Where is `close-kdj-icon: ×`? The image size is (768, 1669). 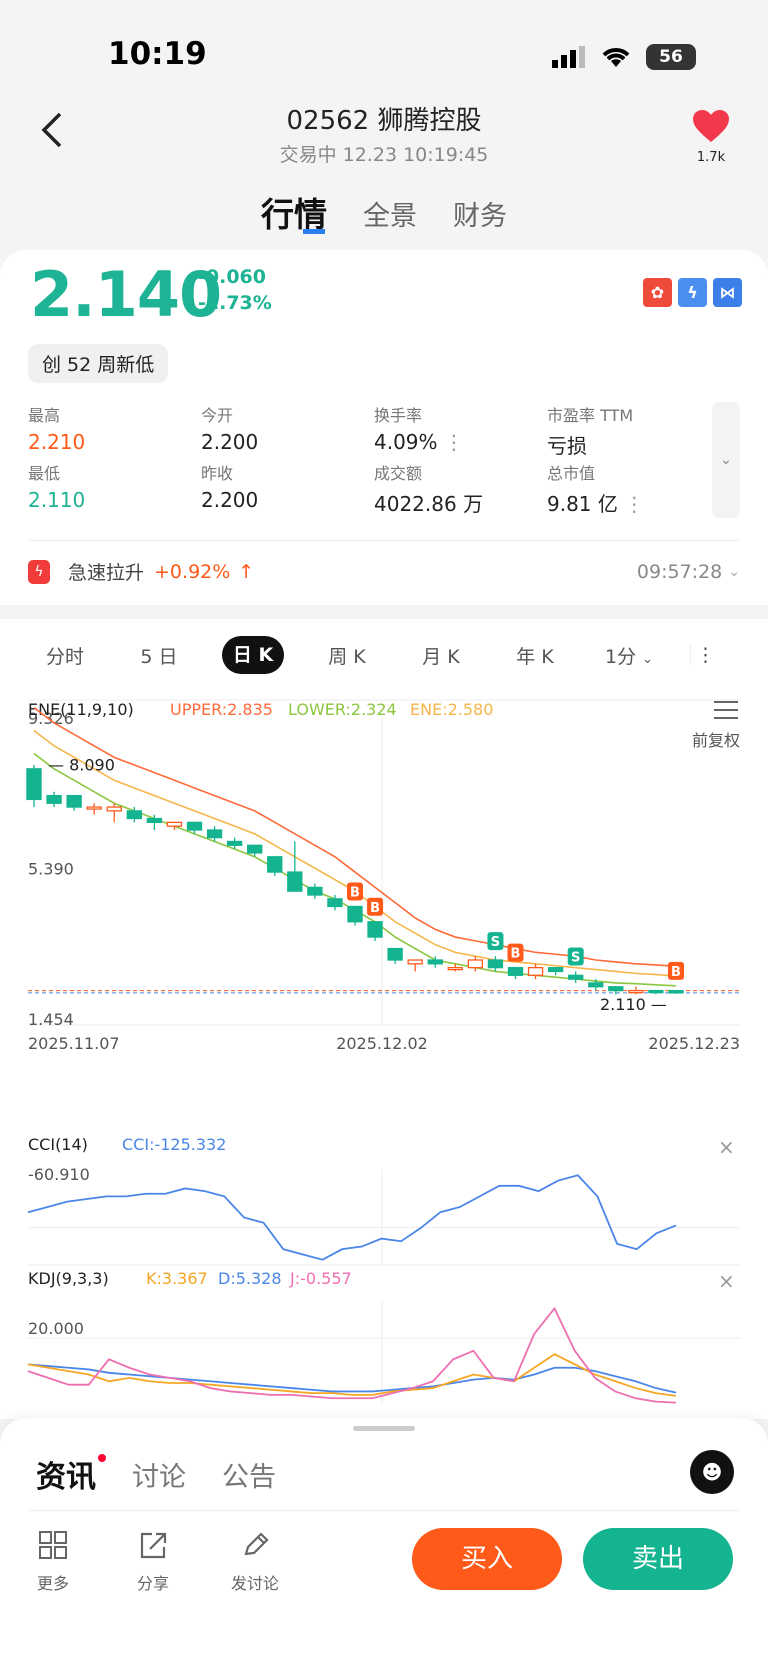
close-kdj-icon: × is located at coordinates (726, 1281).